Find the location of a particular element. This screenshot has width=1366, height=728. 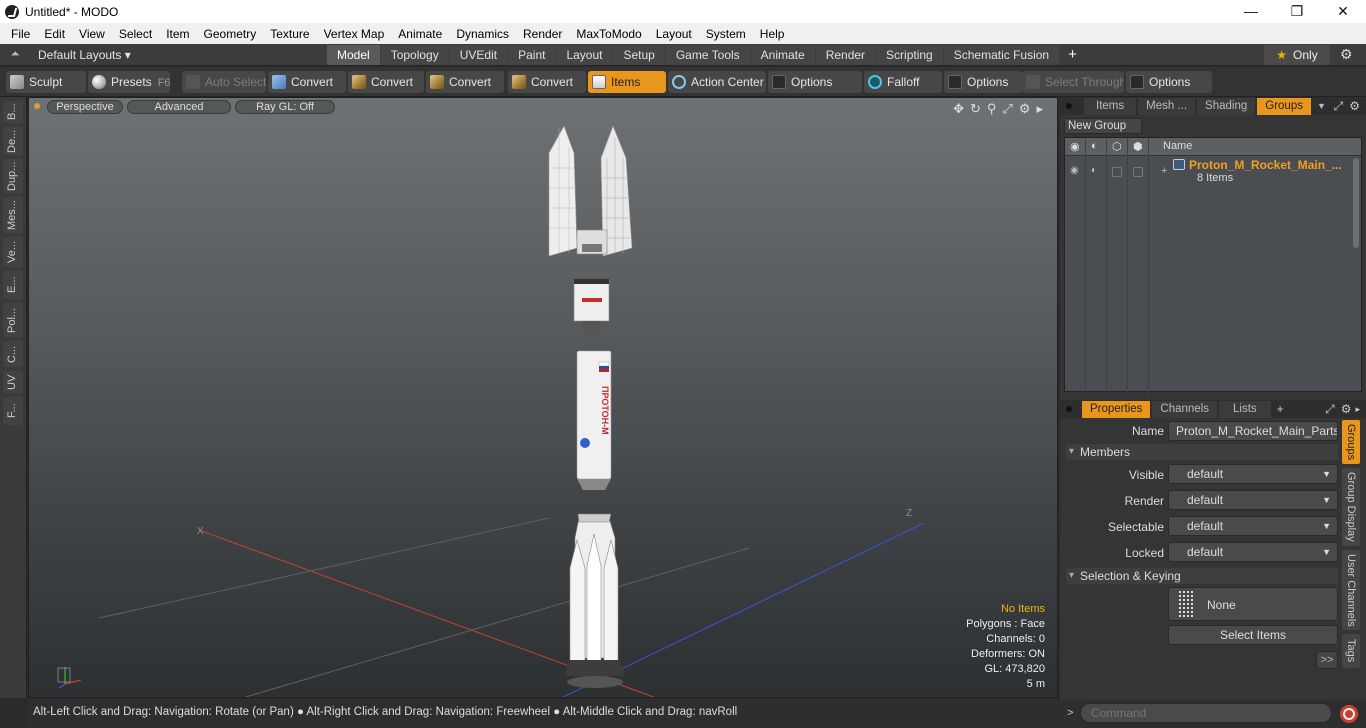

menu-geometry: Geometry is located at coordinates (230, 34).